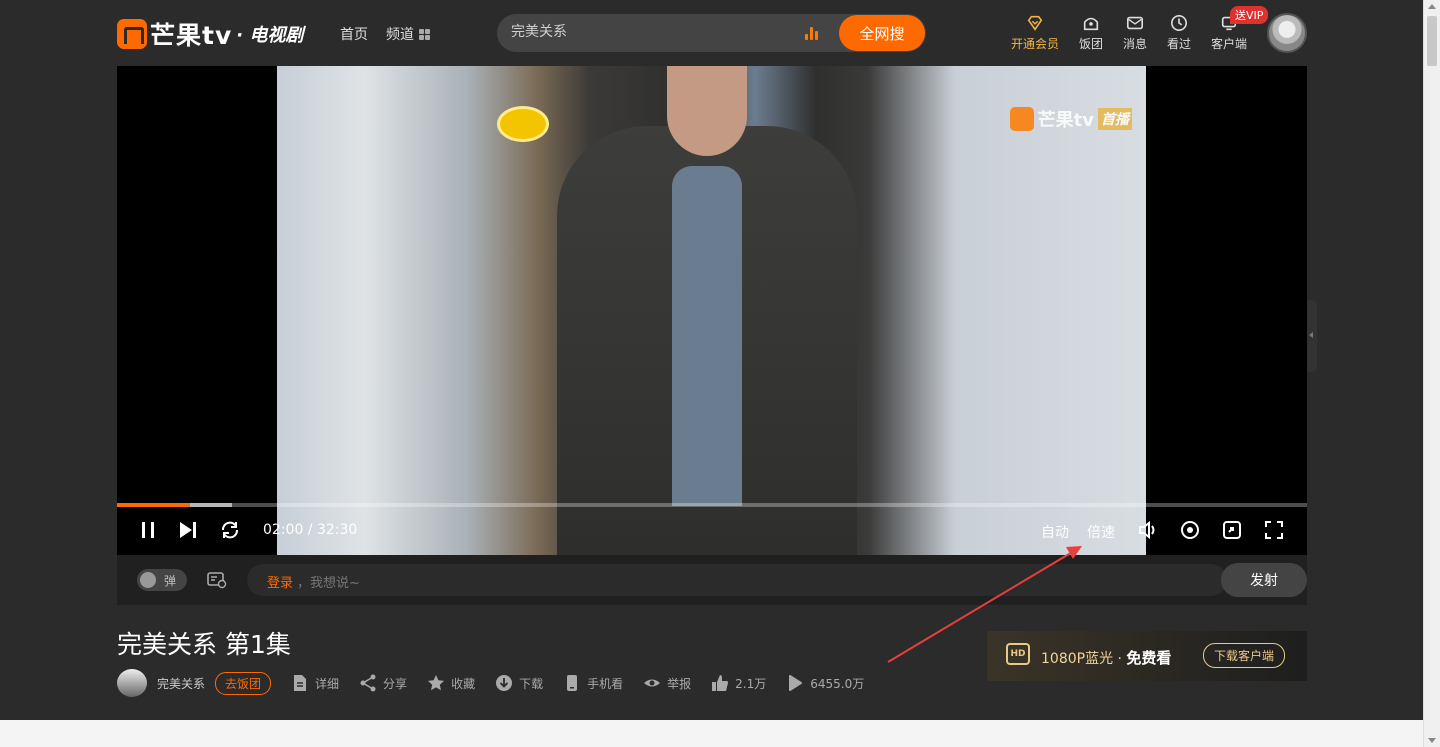 The image size is (1440, 747). Describe the element at coordinates (711, 733) in the screenshot. I see `page-footer-strip` at that location.